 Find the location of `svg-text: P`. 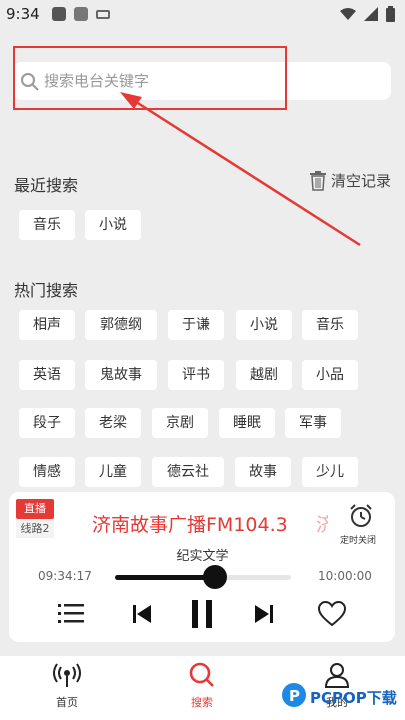

svg-text: P is located at coordinates (294, 696).